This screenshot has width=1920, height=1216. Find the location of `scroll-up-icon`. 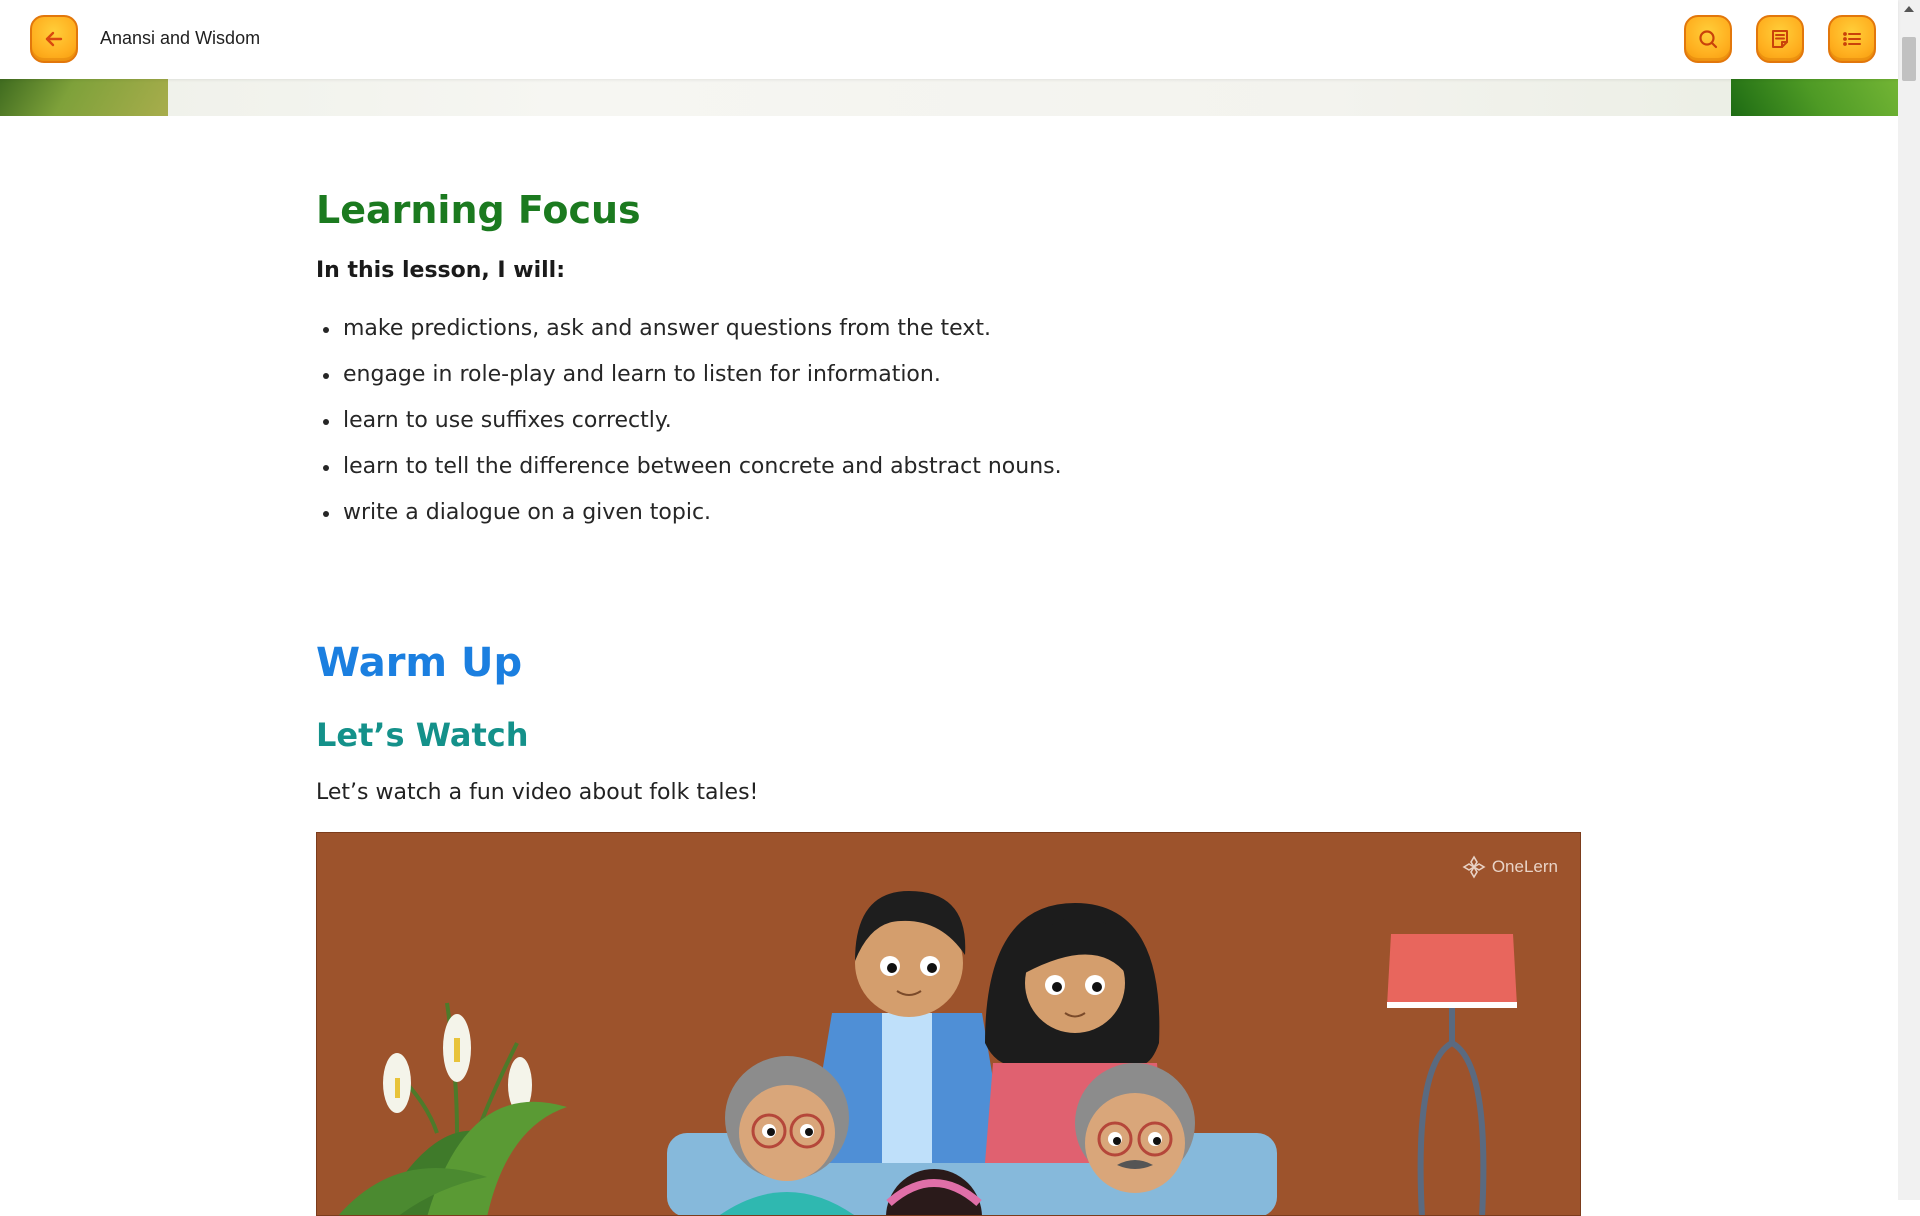

scroll-up-icon is located at coordinates (1909, 9).